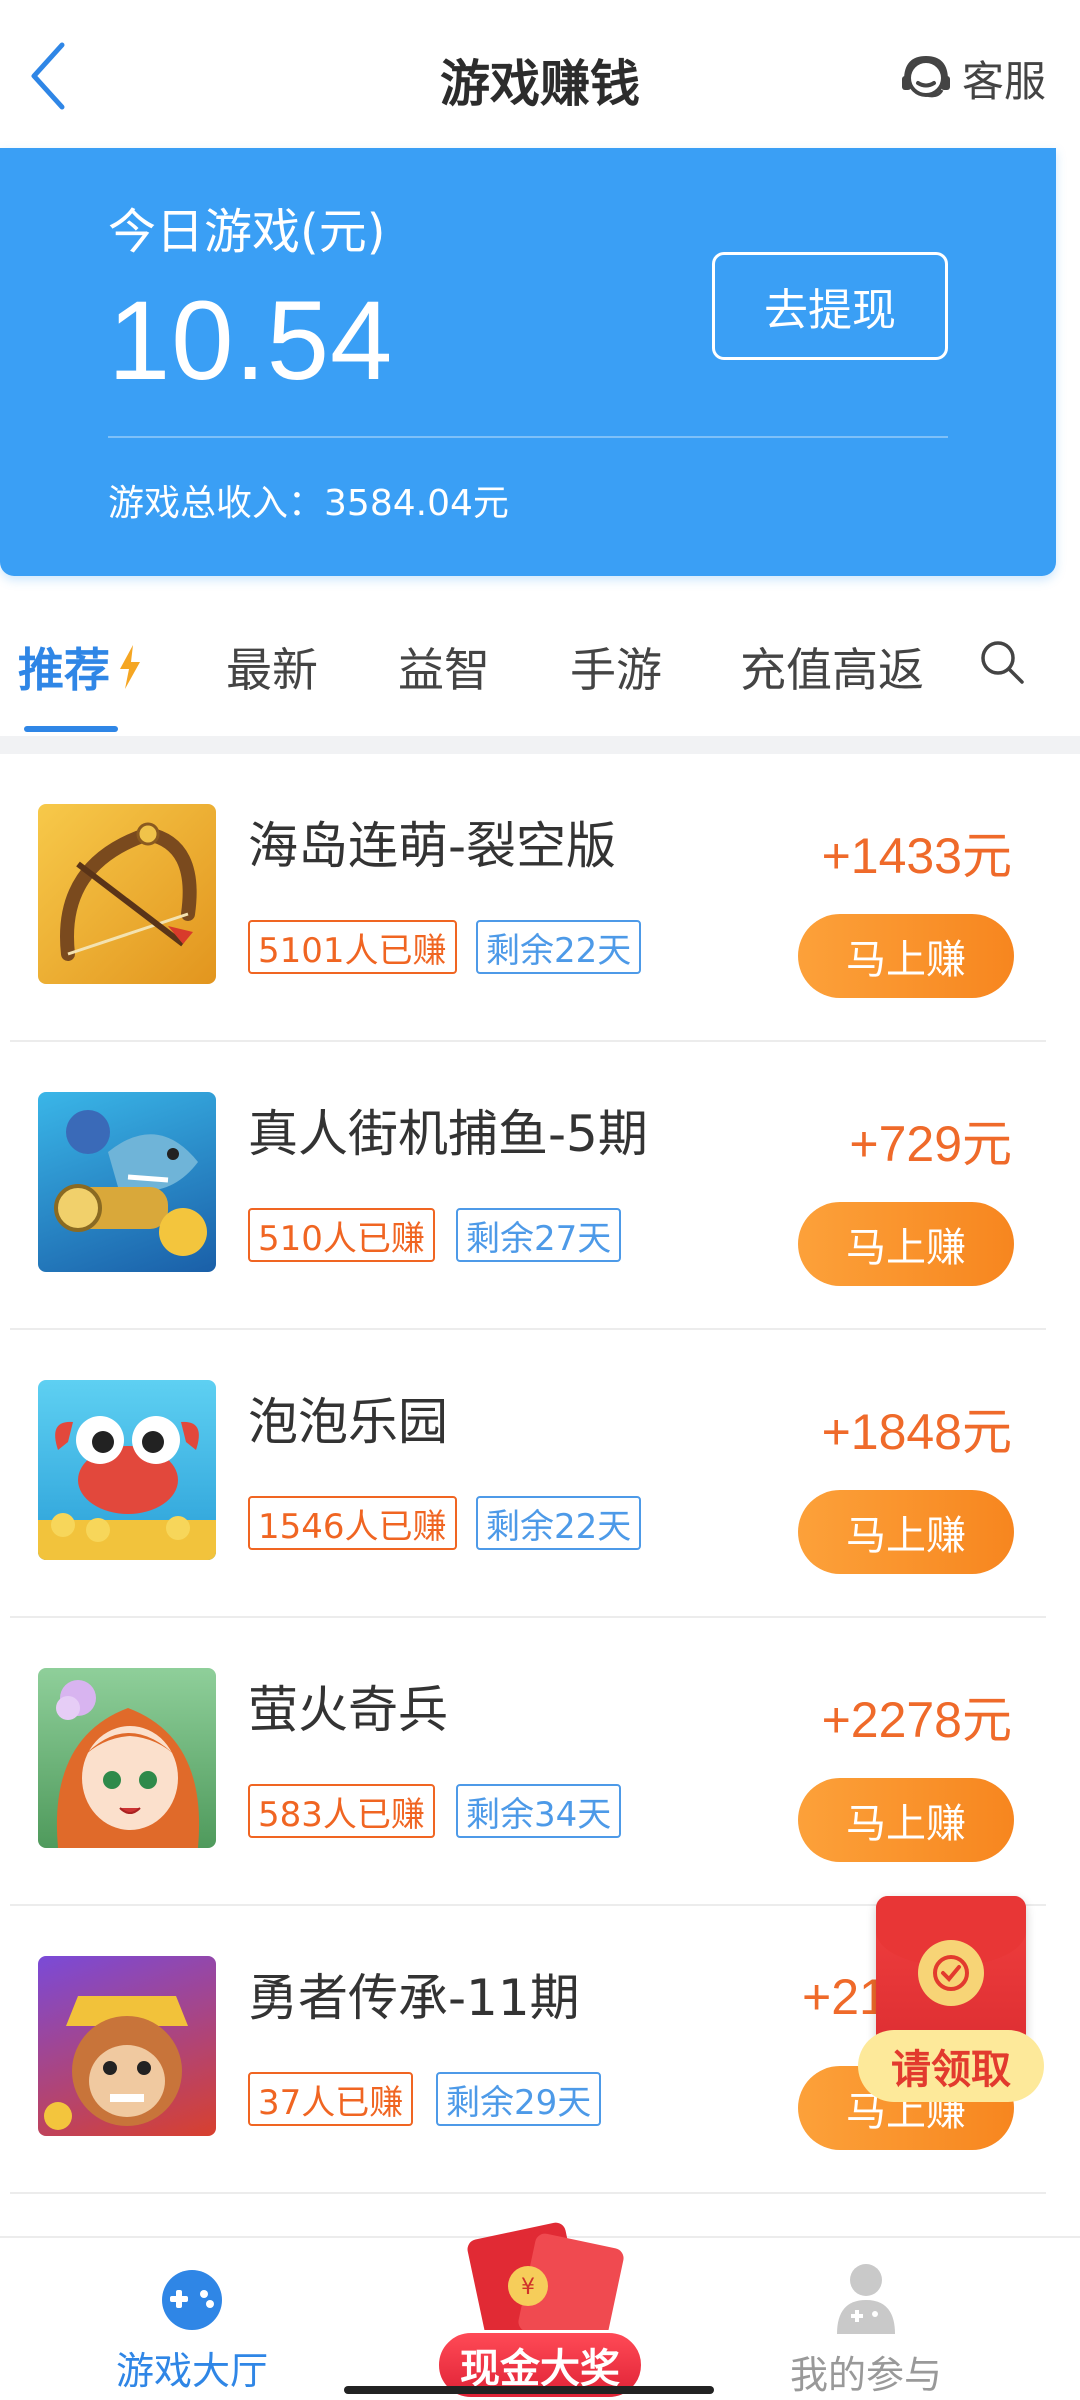 The image size is (1080, 2400). I want to click on reward-amount: +729元, so click(930, 1144).